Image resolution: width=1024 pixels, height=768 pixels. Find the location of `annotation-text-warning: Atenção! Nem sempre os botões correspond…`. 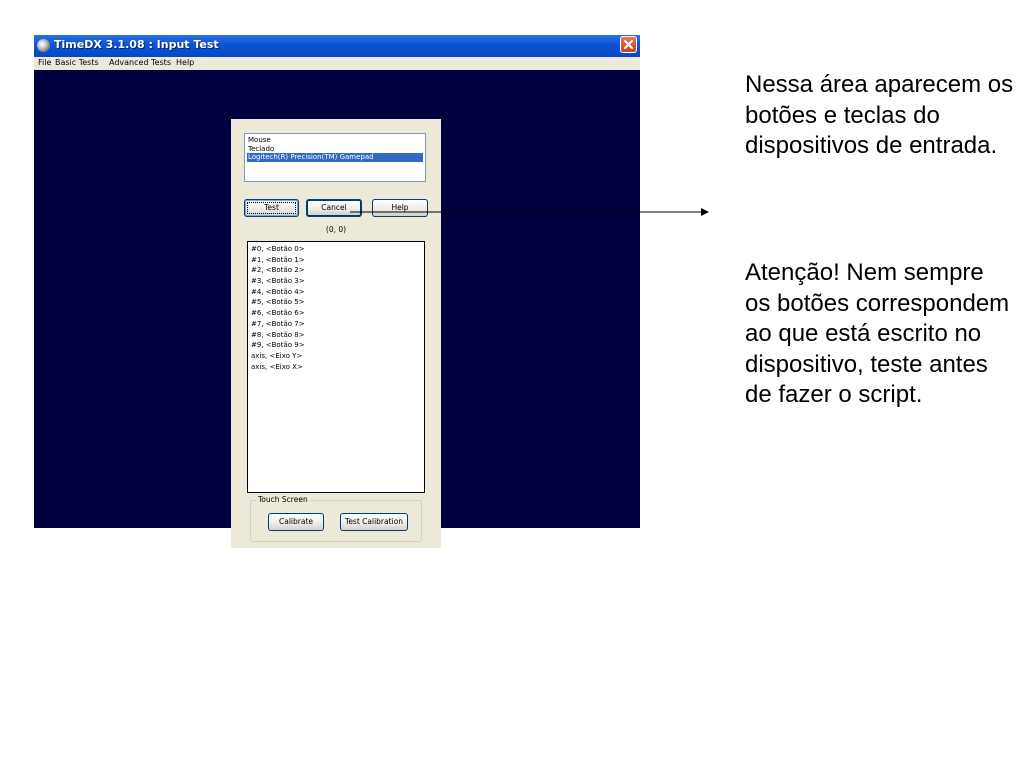

annotation-text-warning: Atenção! Nem sempre os botões correspond… is located at coordinates (877, 333).